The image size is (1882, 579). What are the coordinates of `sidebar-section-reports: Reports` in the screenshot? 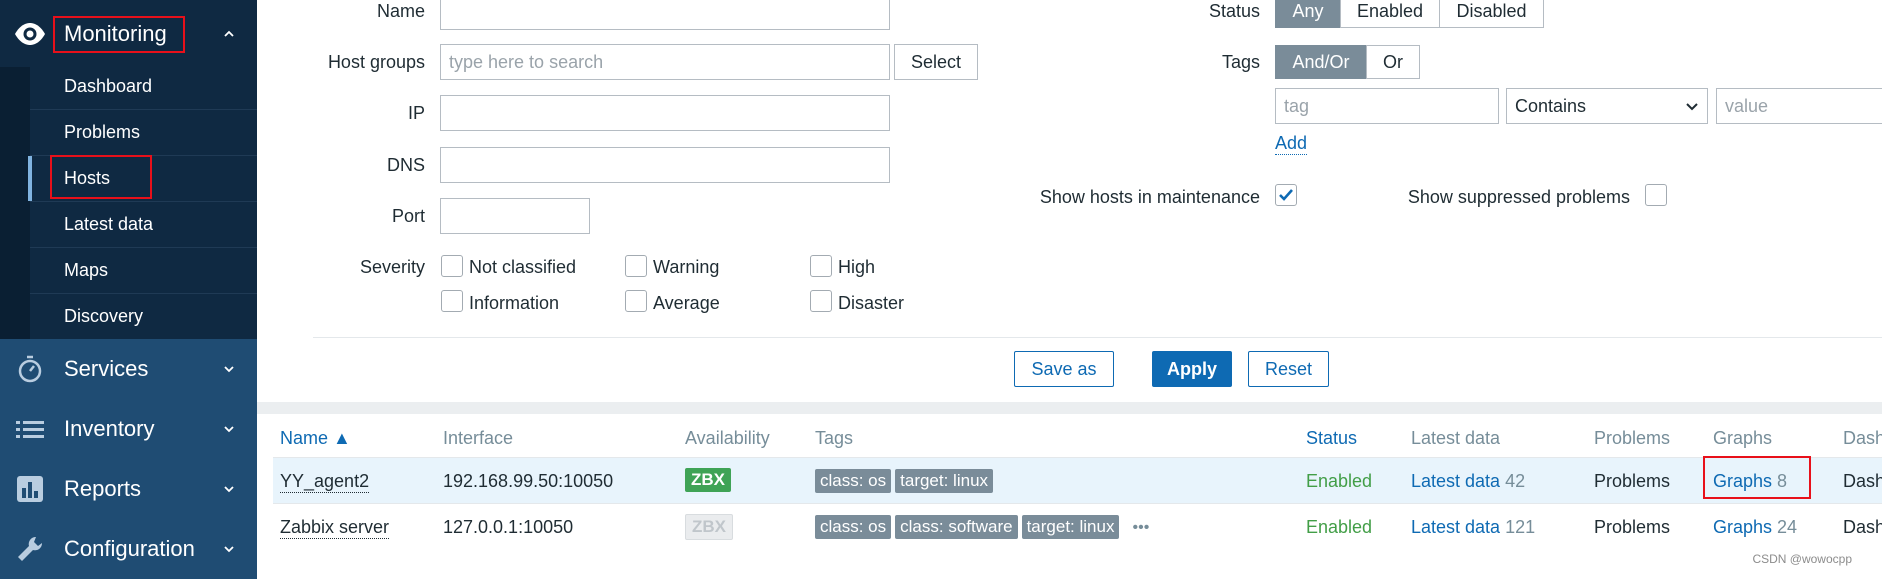 It's located at (128, 489).